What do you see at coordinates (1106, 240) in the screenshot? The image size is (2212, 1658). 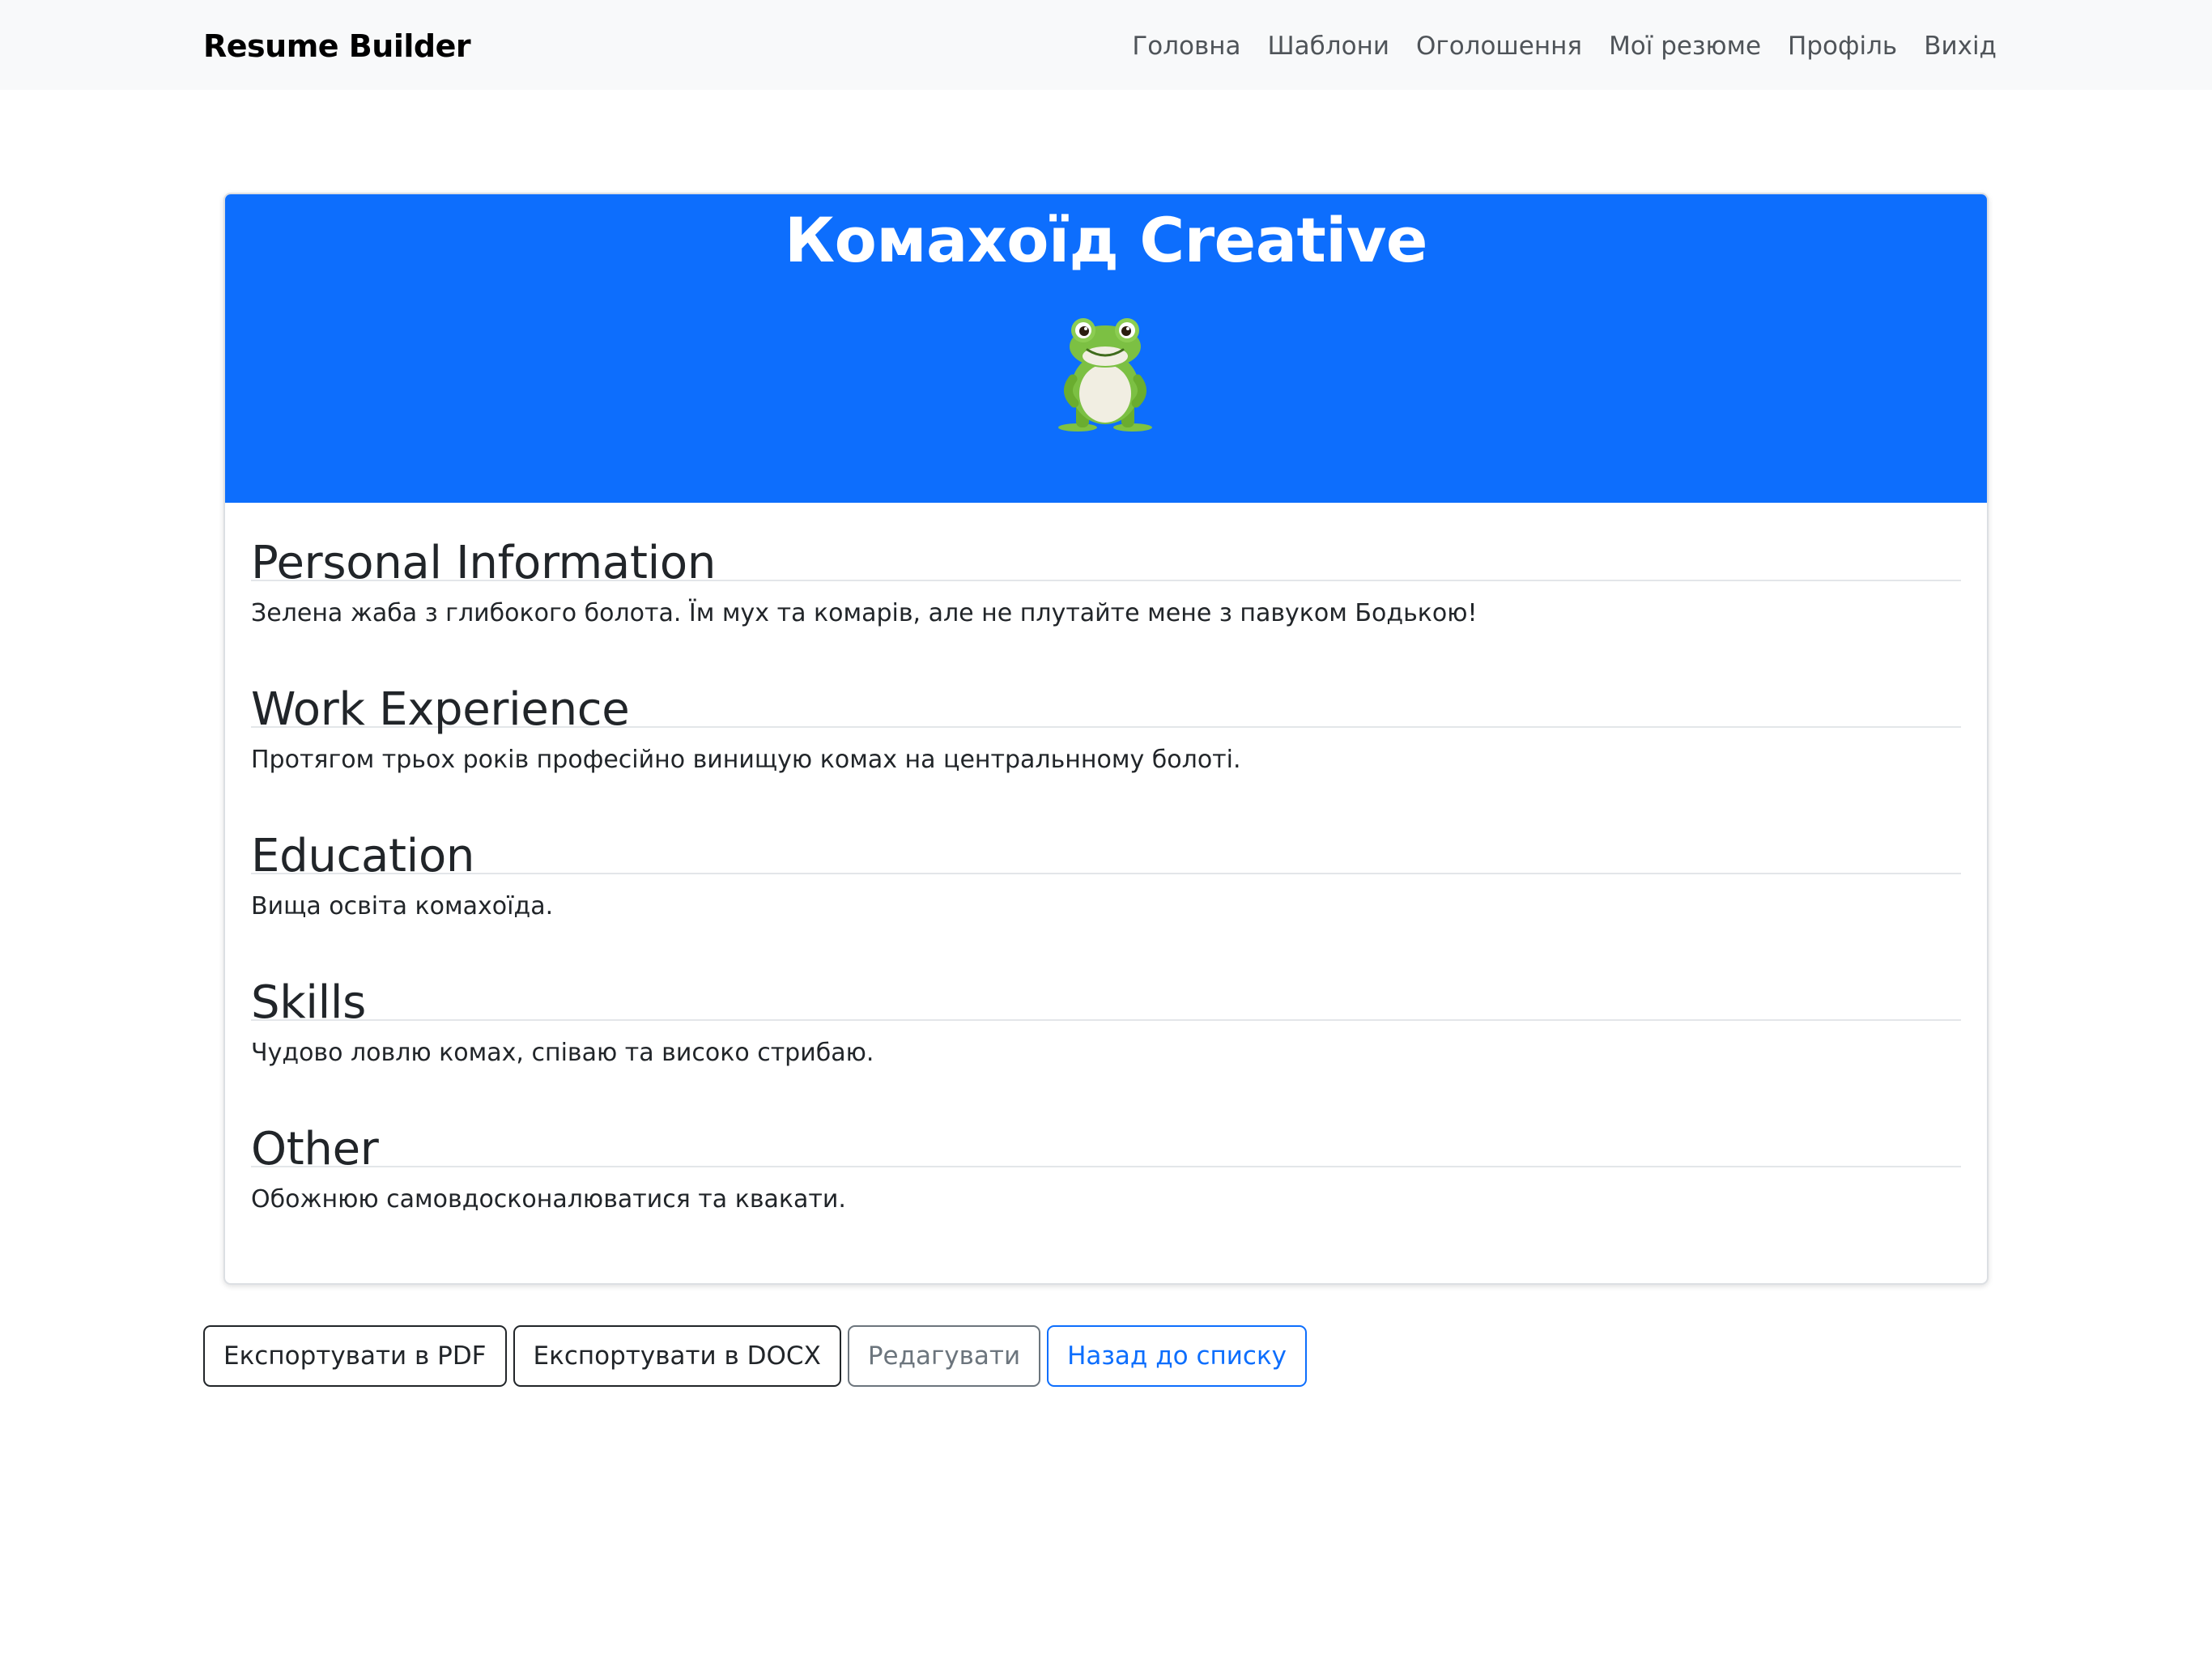 I see `resume-title: Комахоїд Creative` at bounding box center [1106, 240].